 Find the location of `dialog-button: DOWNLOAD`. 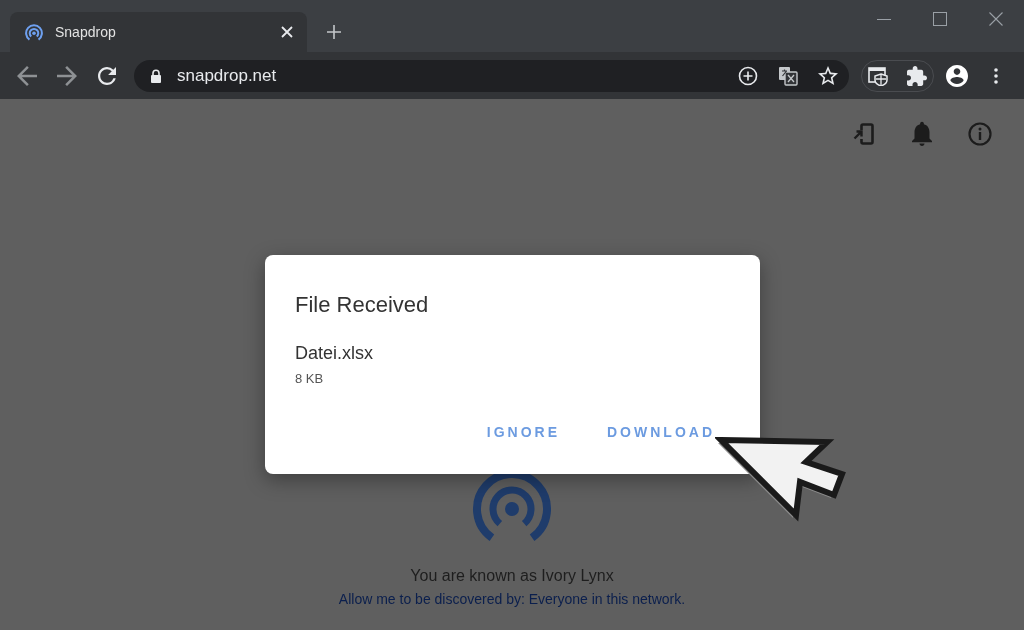

dialog-button: DOWNLOAD is located at coordinates (659, 432).